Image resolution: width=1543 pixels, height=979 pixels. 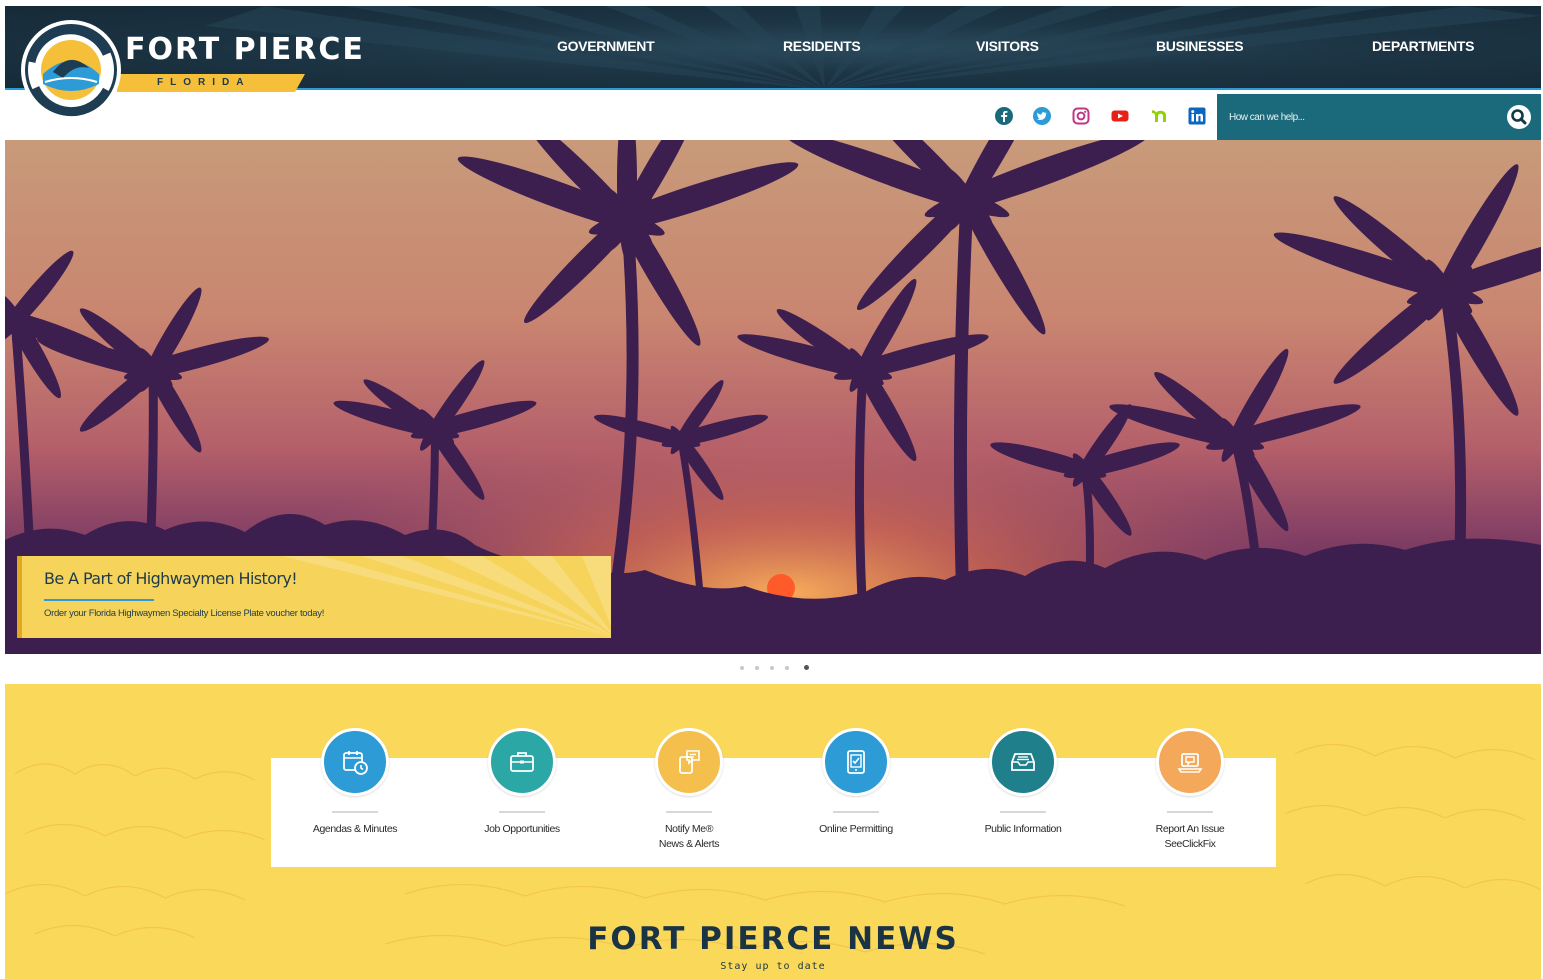 I want to click on report-laptop-icon, so click(x=1190, y=763).